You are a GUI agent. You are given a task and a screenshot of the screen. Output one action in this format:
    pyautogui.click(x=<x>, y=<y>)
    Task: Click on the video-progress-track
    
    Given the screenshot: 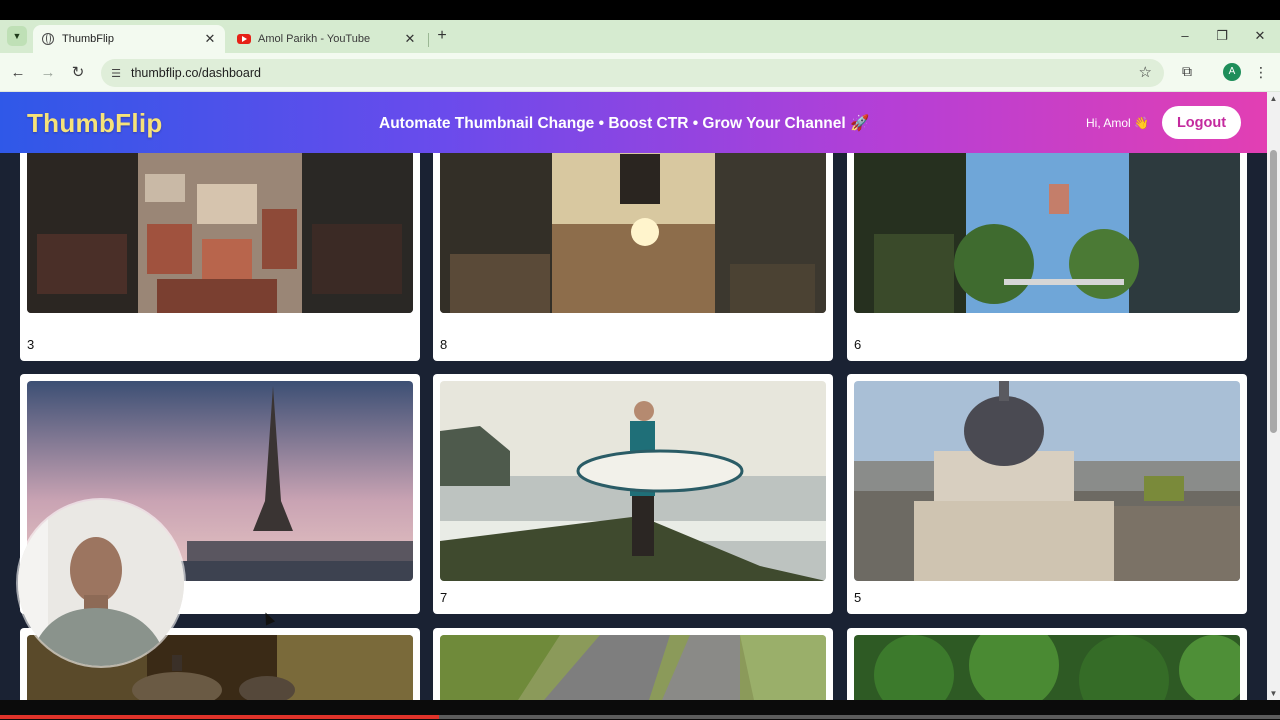 What is the action you would take?
    pyautogui.click(x=640, y=717)
    